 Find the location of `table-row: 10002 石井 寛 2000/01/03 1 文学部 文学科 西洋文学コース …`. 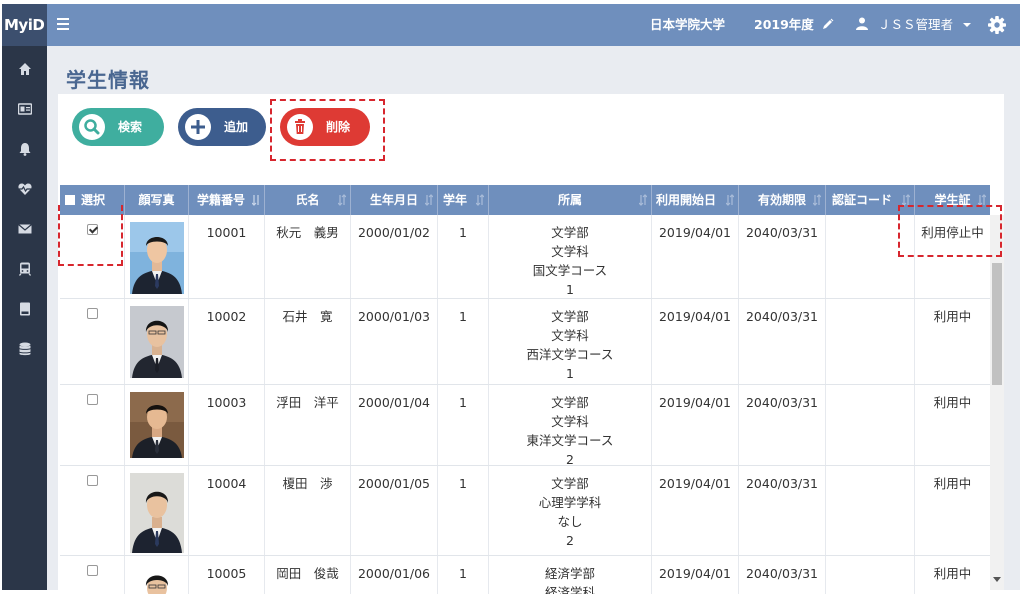

table-row: 10002 石井 寛 2000/01/03 1 文学部 文学科 西洋文学コース … is located at coordinates (525, 342).